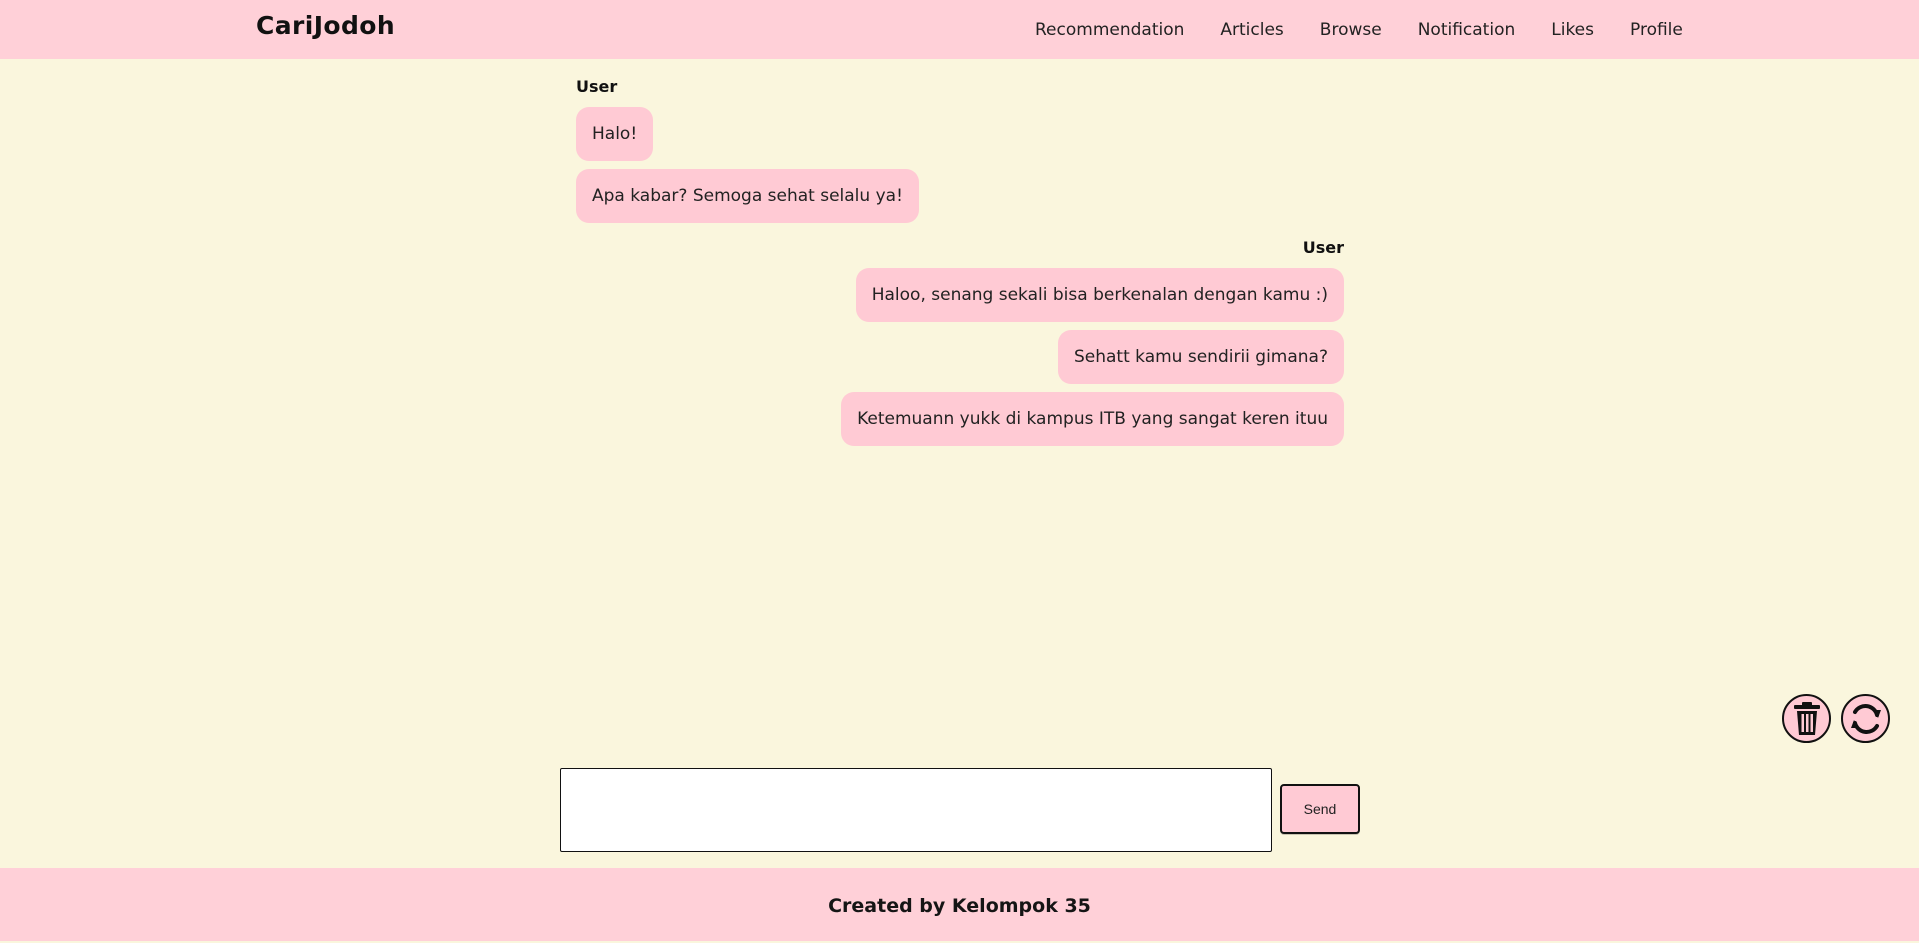 The width and height of the screenshot is (1919, 943). I want to click on nav-link-notification: Notification, so click(1467, 30).